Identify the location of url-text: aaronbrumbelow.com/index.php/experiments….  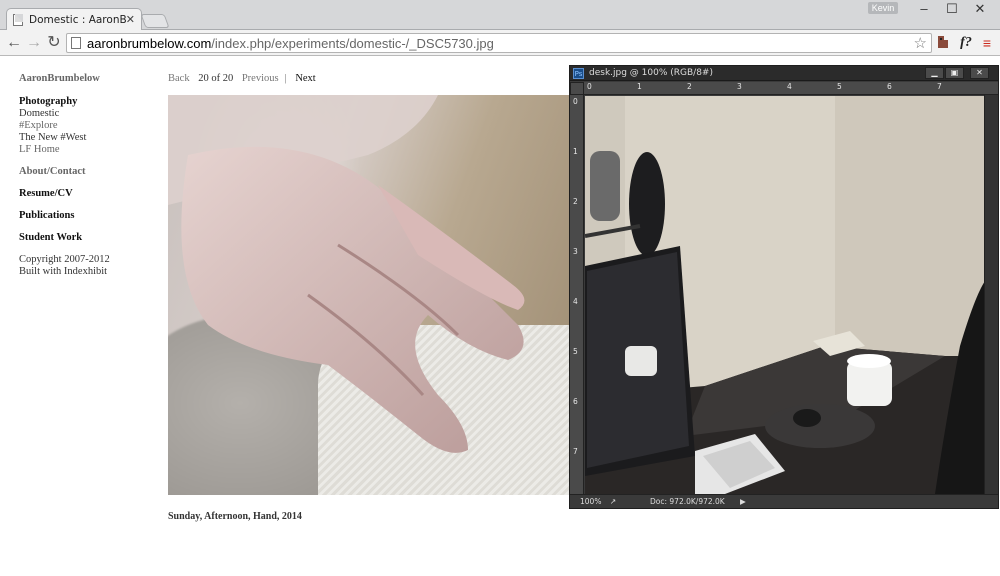
(290, 43).